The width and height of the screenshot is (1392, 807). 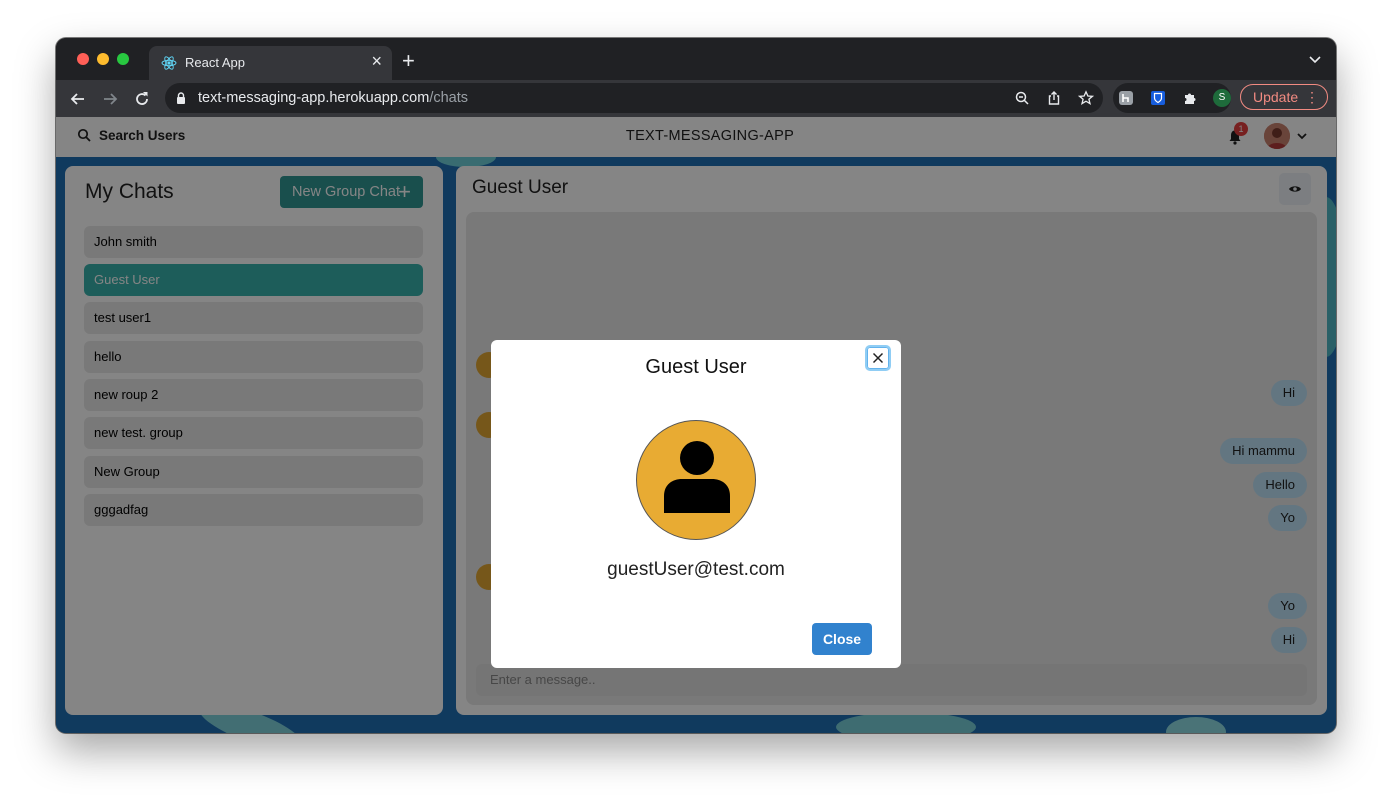 I want to click on modal-close-x-button, so click(x=878, y=358).